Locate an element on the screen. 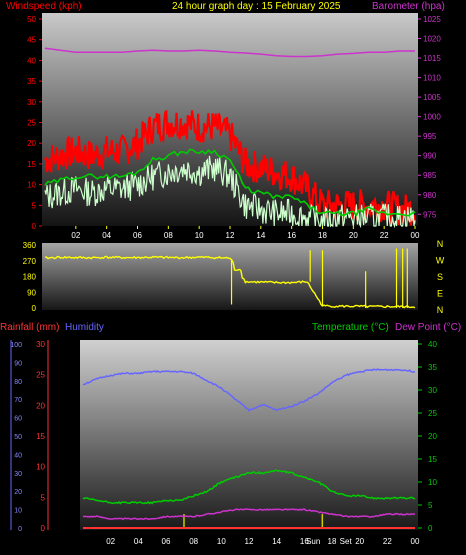  wind-tick-label: 0 is located at coordinates (34, 226).